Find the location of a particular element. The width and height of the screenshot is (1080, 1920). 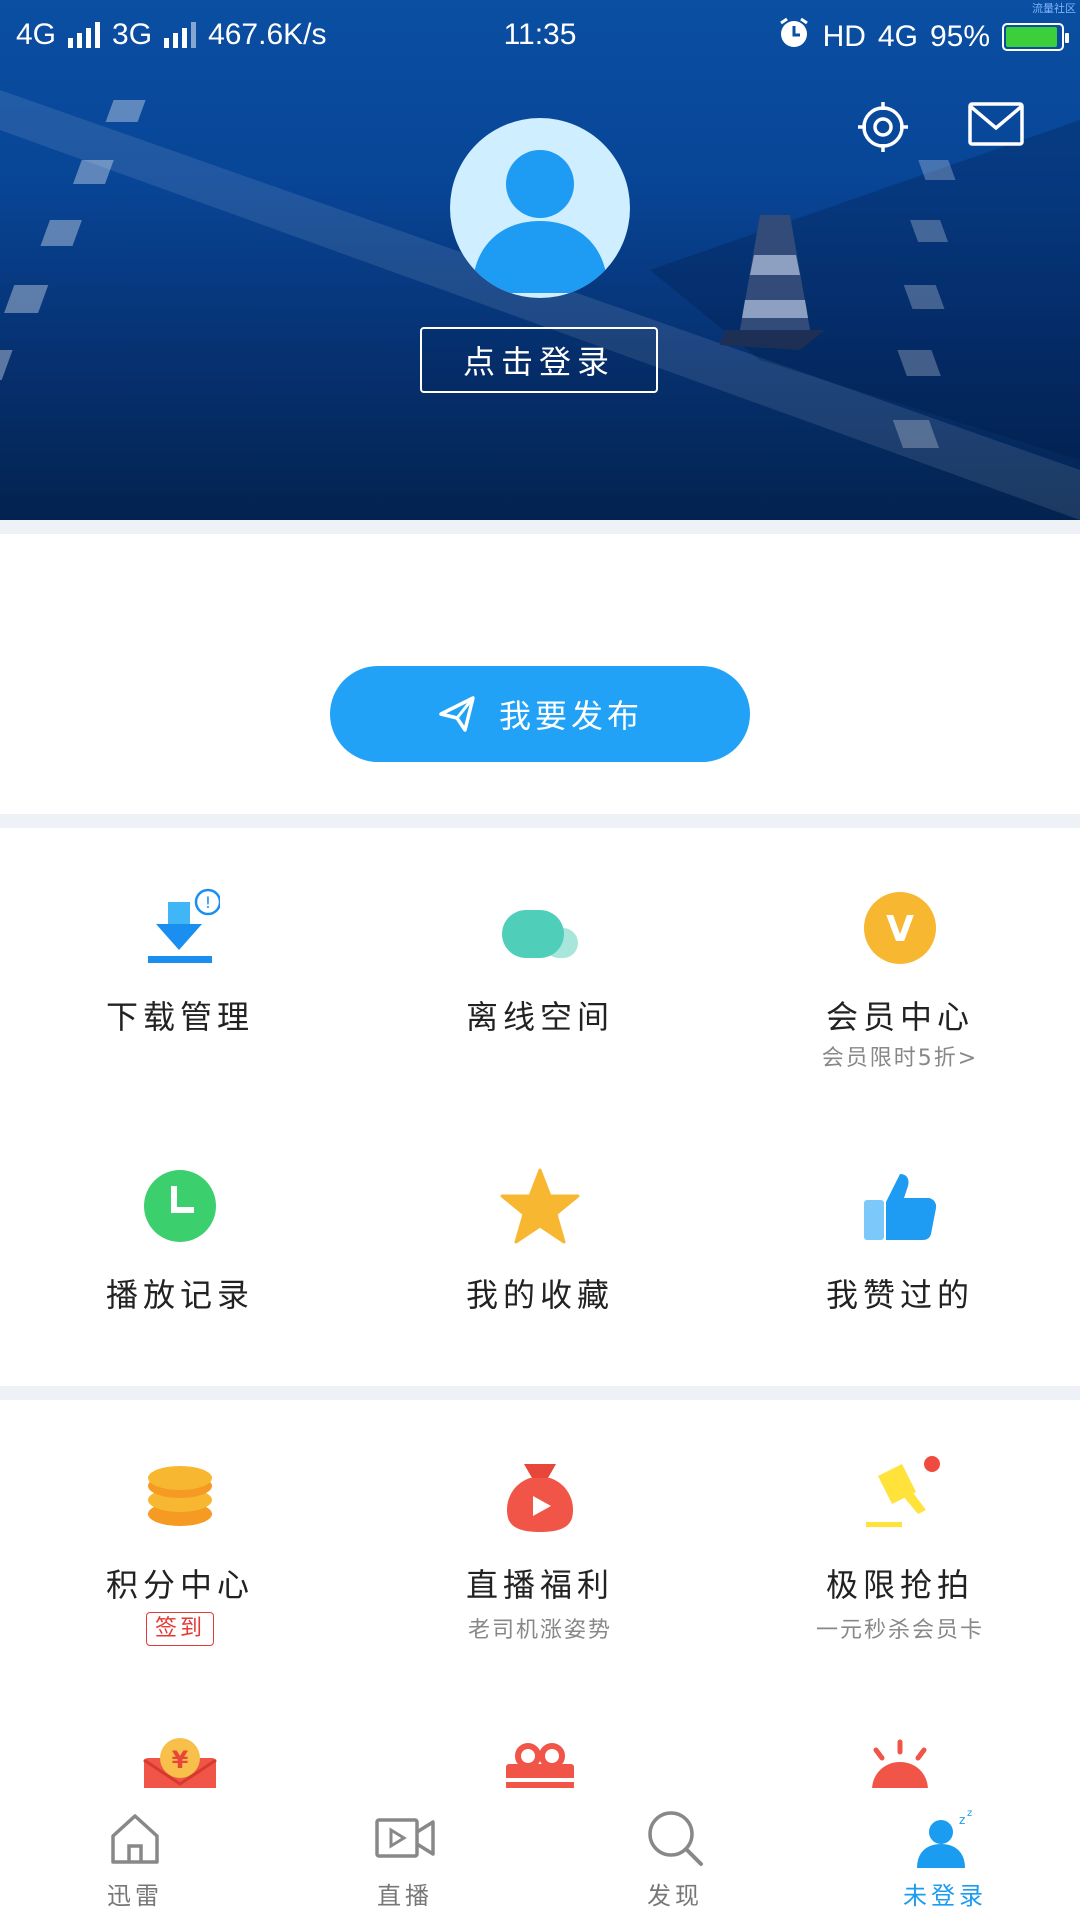

star-icon is located at coordinates (540, 1206).